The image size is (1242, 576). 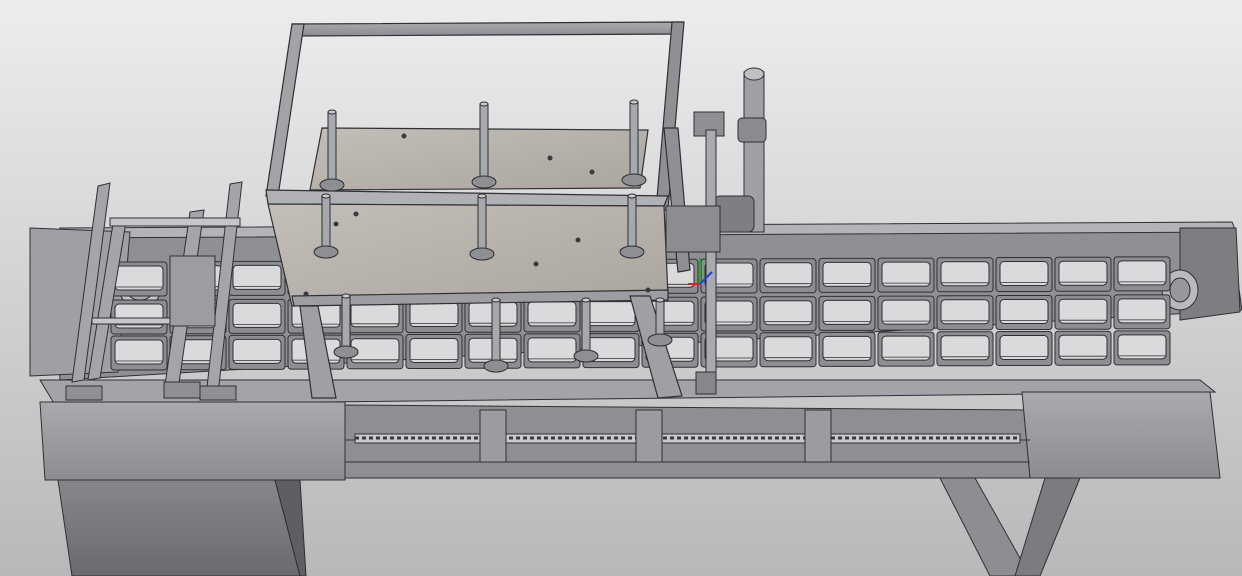 What do you see at coordinates (687, 438) in the screenshot?
I see `drive-chain` at bounding box center [687, 438].